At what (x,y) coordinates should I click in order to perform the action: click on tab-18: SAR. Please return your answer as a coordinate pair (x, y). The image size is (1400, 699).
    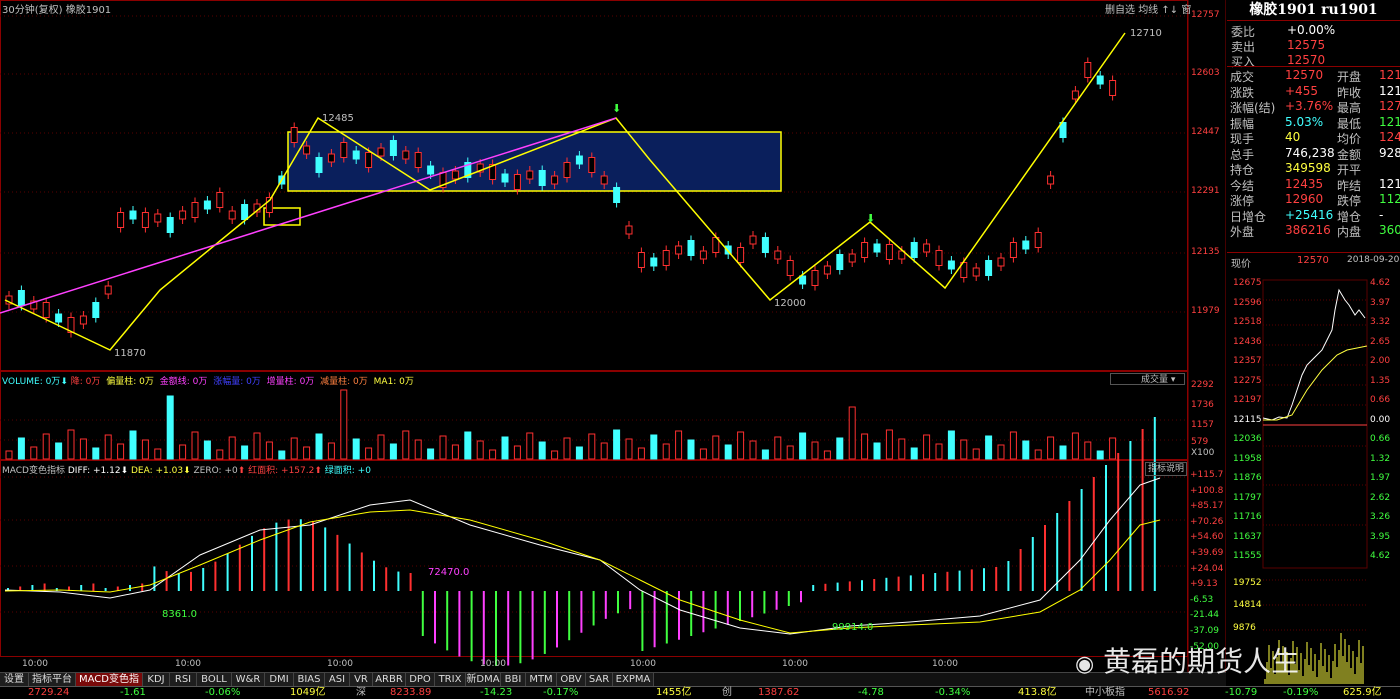
    Looking at the image, I should click on (599, 679).